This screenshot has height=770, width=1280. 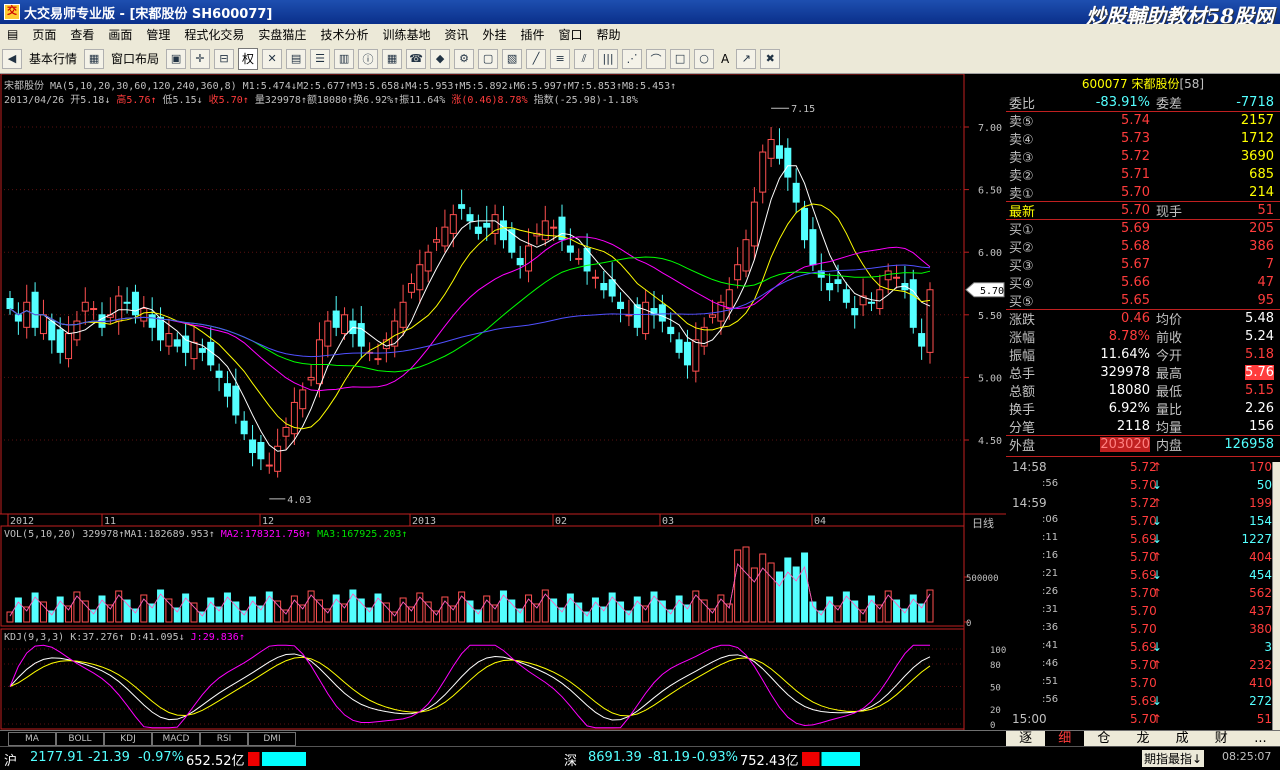 I want to click on rect-tool-icon: □, so click(x=680, y=58).